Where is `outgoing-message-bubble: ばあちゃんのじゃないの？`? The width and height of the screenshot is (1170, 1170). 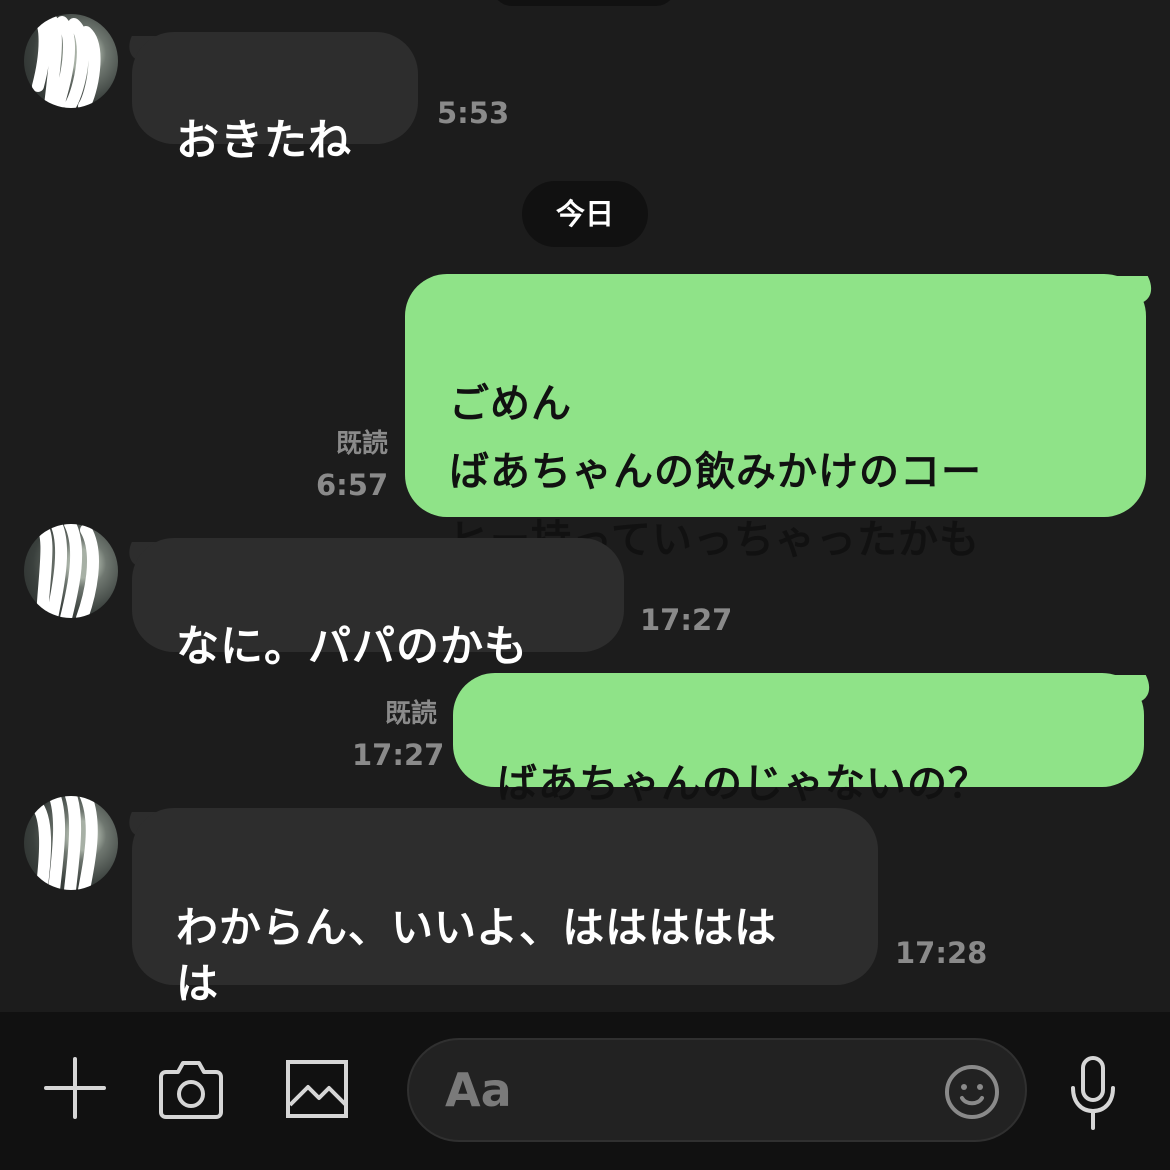
outgoing-message-bubble: ばあちゃんのじゃないの？ is located at coordinates (798, 740).